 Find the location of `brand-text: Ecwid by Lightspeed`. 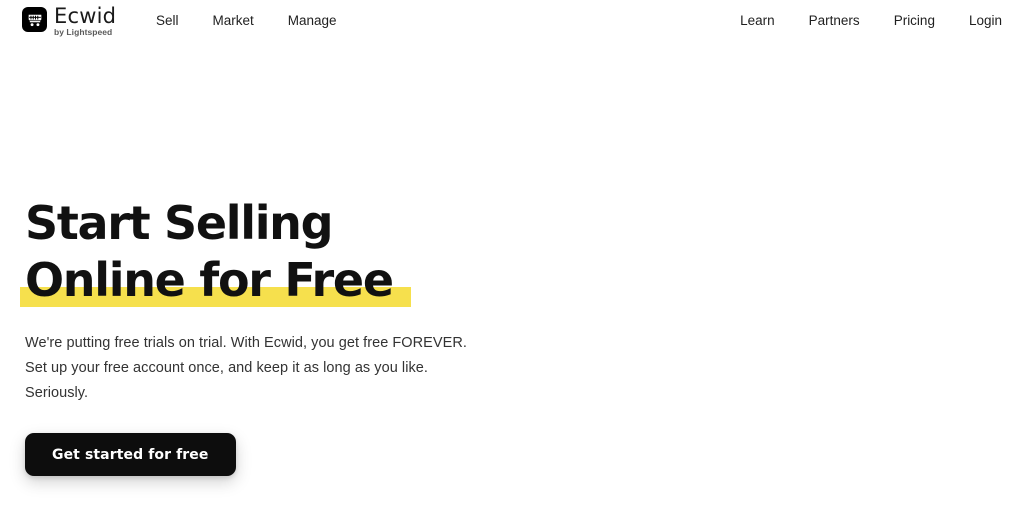

brand-text: Ecwid by Lightspeed is located at coordinates (85, 21).